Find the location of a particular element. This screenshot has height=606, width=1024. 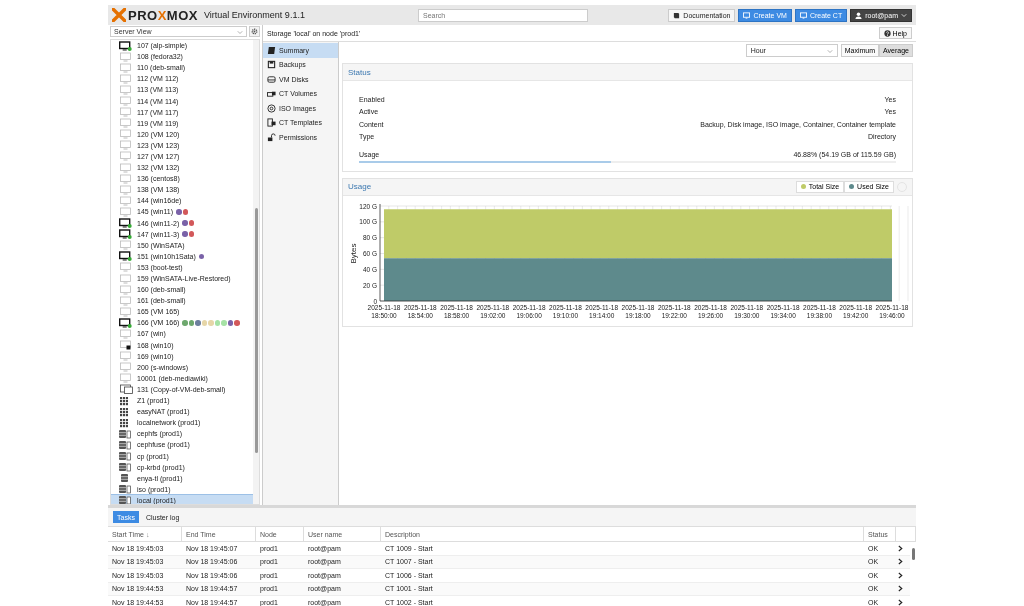

axis-title: Bytes is located at coordinates (353, 253).